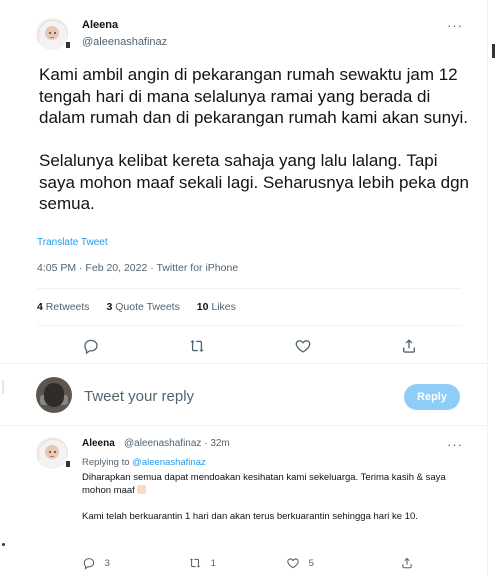 This screenshot has height=576, width=498. Describe the element at coordinates (96, 563) in the screenshot. I see `reply-reply-action: 3` at that location.